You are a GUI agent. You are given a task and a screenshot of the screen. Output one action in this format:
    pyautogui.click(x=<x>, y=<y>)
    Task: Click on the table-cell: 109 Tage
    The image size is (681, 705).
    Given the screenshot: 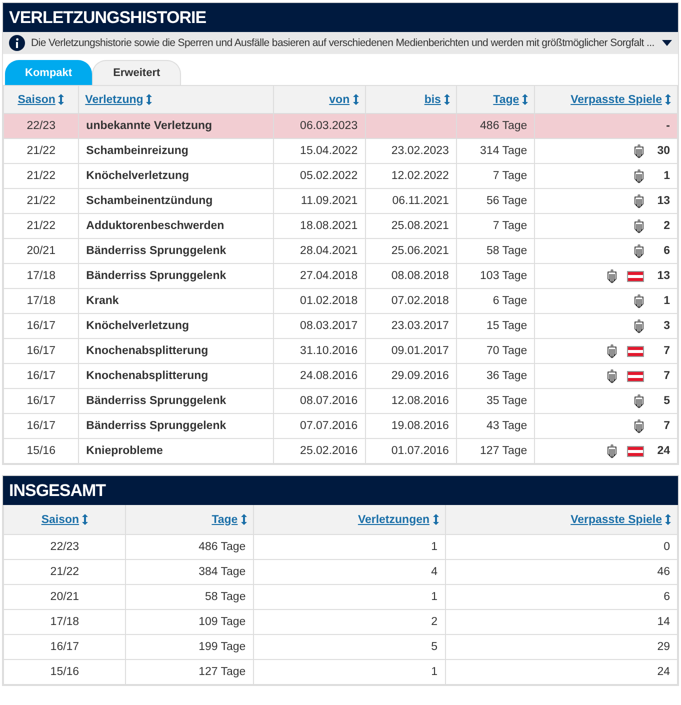 What is the action you would take?
    pyautogui.click(x=190, y=622)
    